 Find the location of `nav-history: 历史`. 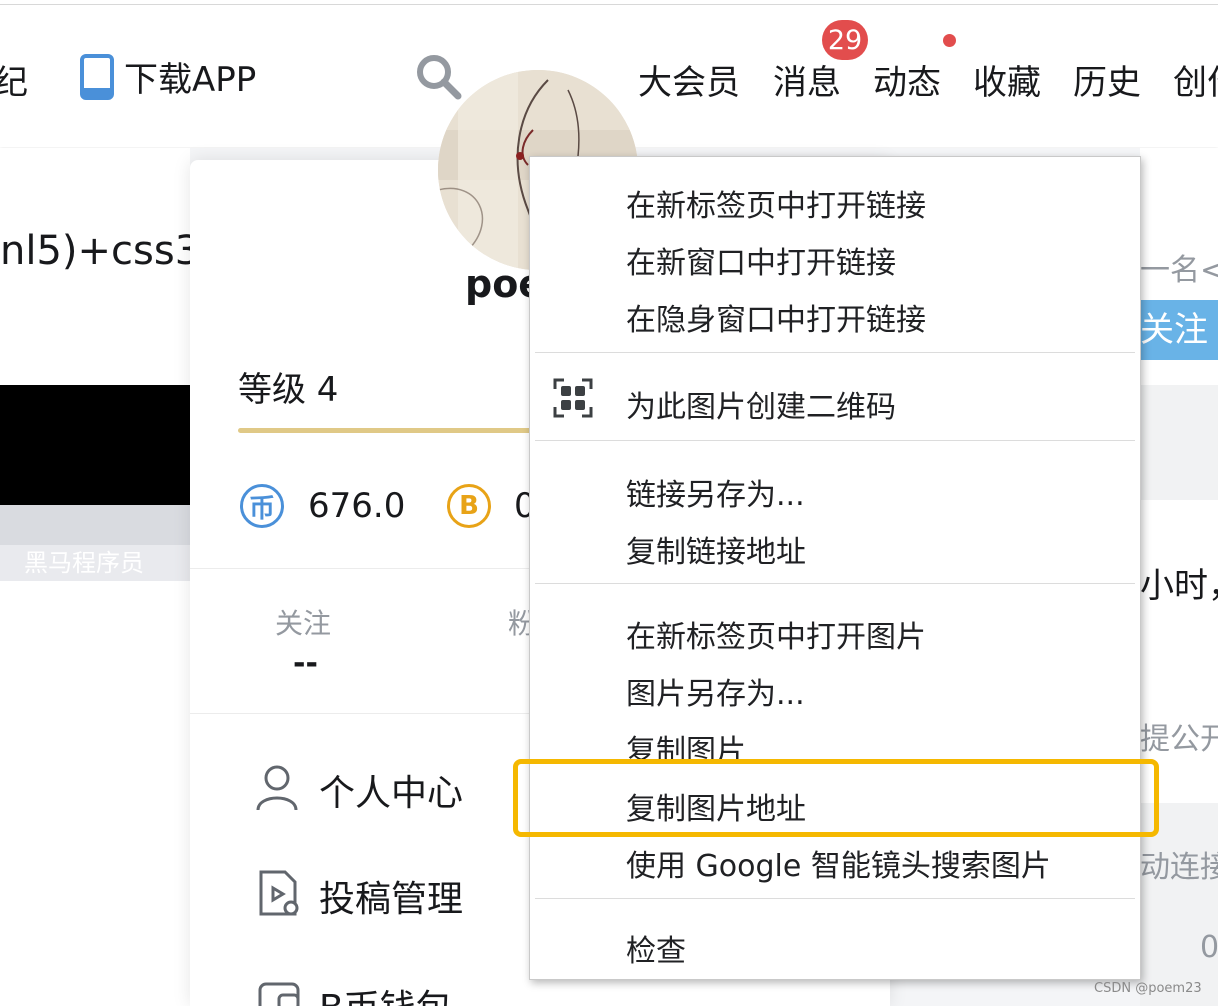

nav-history: 历史 is located at coordinates (1107, 79).